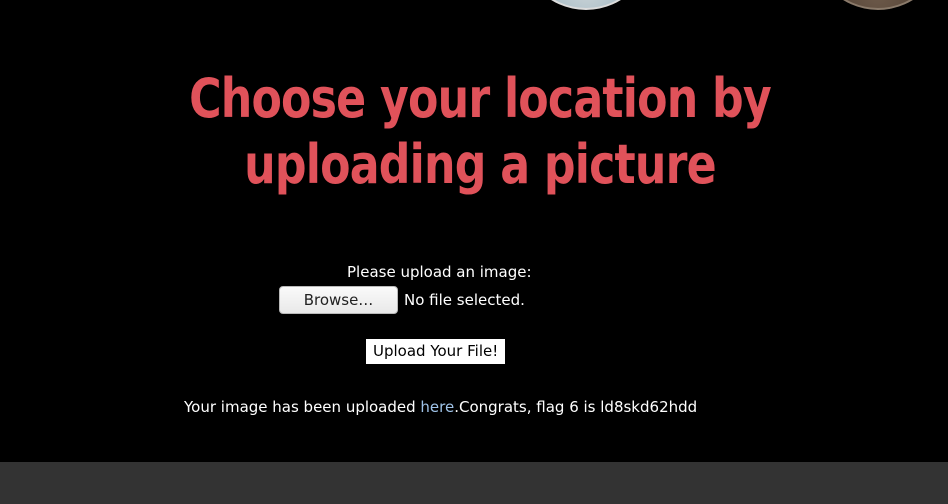 This screenshot has height=504, width=948. Describe the element at coordinates (474, 483) in the screenshot. I see `footer` at that location.